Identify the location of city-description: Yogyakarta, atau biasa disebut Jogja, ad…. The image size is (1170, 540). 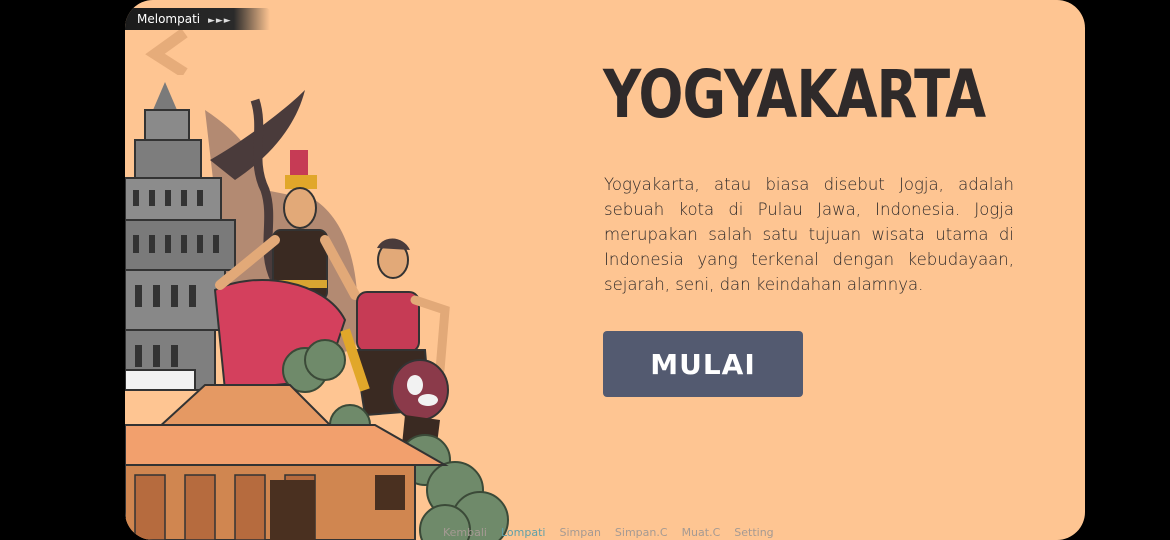
(809, 234).